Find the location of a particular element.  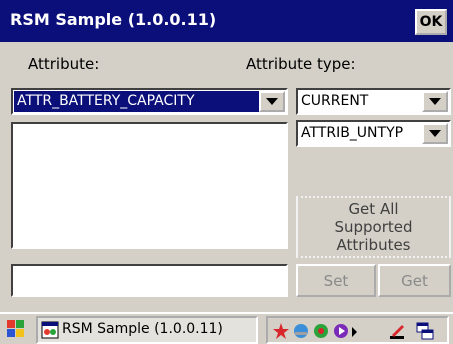

taskbar-task-label: RSM Sample (1.0.0.11) is located at coordinates (142, 329).